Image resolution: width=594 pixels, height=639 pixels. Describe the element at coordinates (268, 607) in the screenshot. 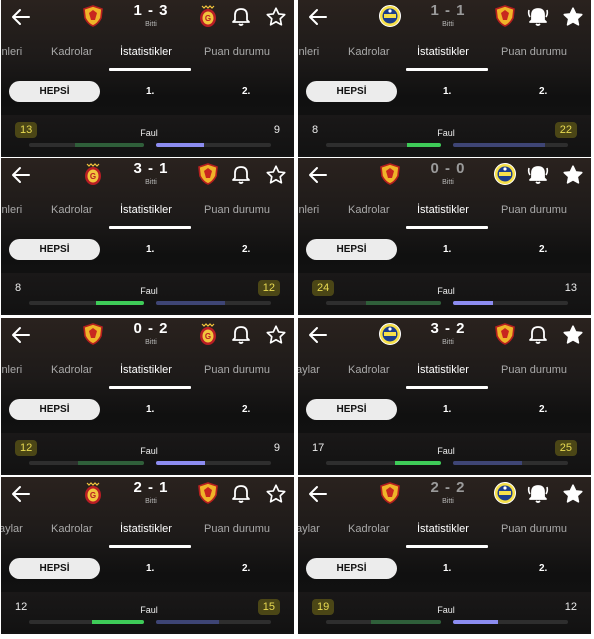

I see `away-stat-value: 15` at that location.